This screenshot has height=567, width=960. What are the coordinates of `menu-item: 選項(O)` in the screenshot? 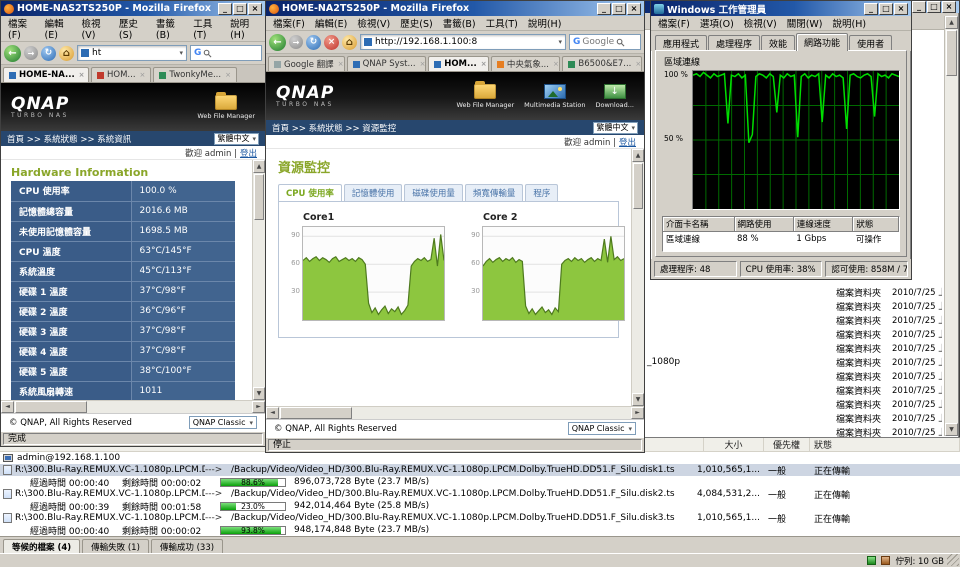 It's located at (717, 23).